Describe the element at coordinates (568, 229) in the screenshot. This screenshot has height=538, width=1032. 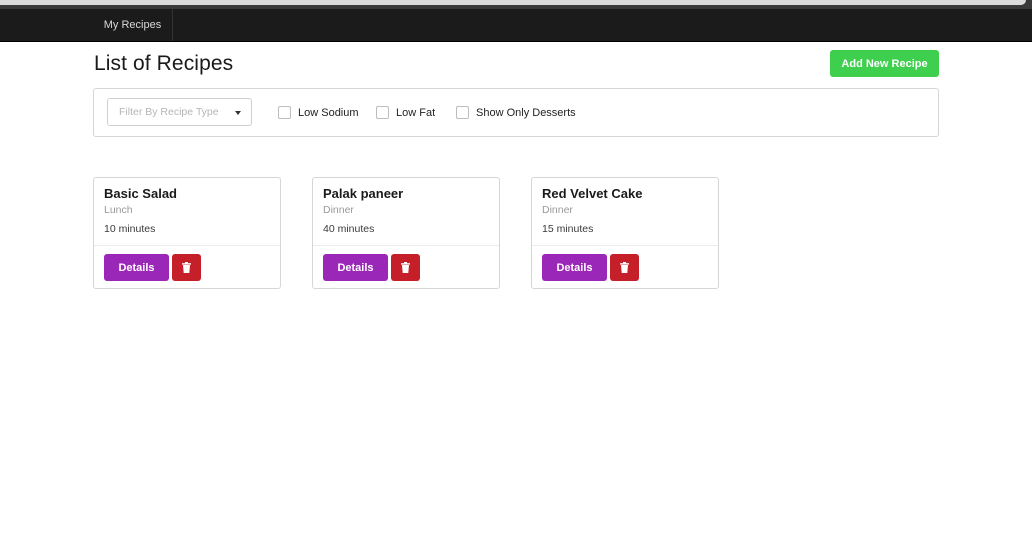
I see `recipe-time: 15 minutes` at that location.